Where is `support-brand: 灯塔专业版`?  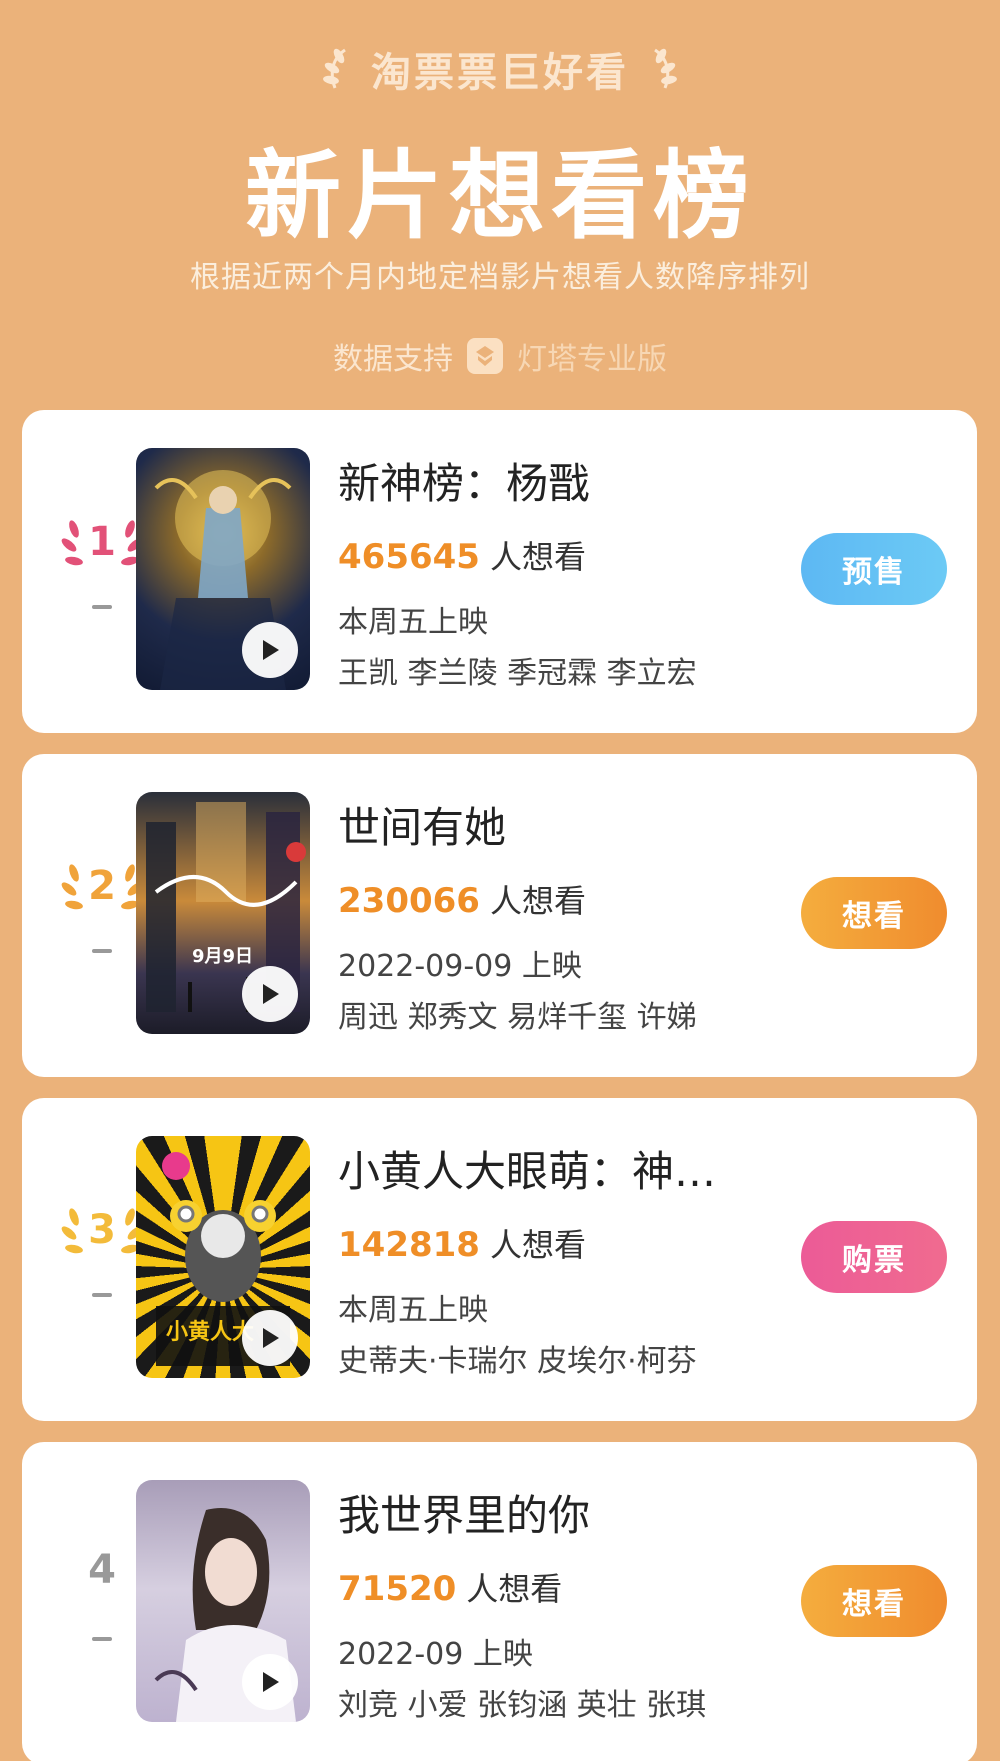
support-brand: 灯塔专业版 is located at coordinates (592, 359).